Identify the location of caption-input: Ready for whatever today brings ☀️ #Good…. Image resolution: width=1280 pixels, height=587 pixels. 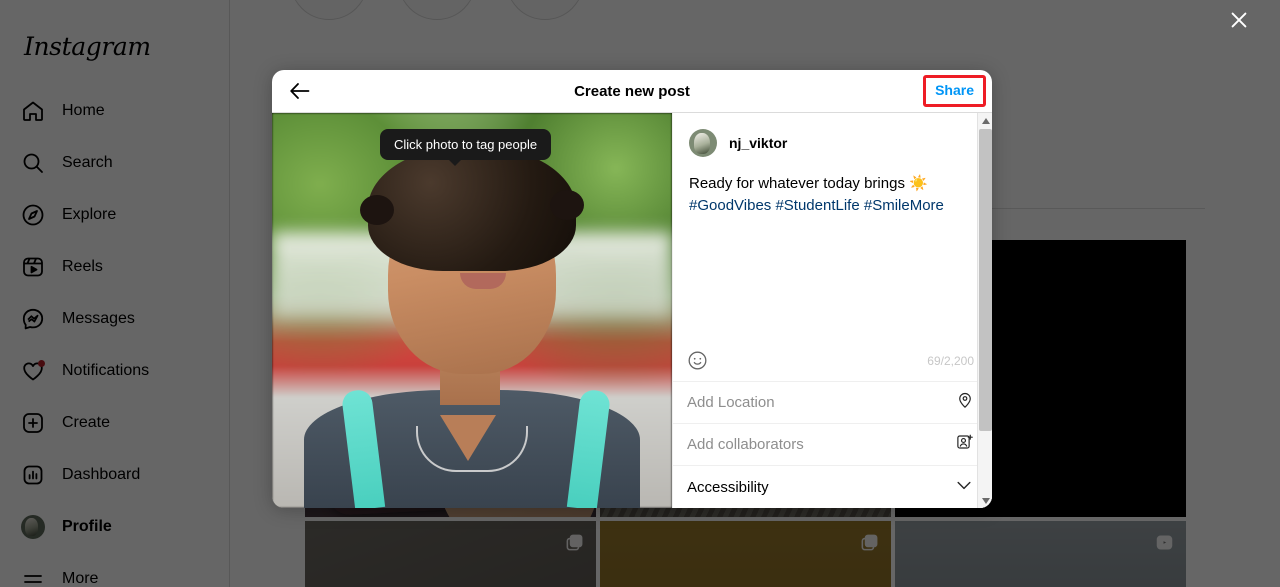
(832, 189).